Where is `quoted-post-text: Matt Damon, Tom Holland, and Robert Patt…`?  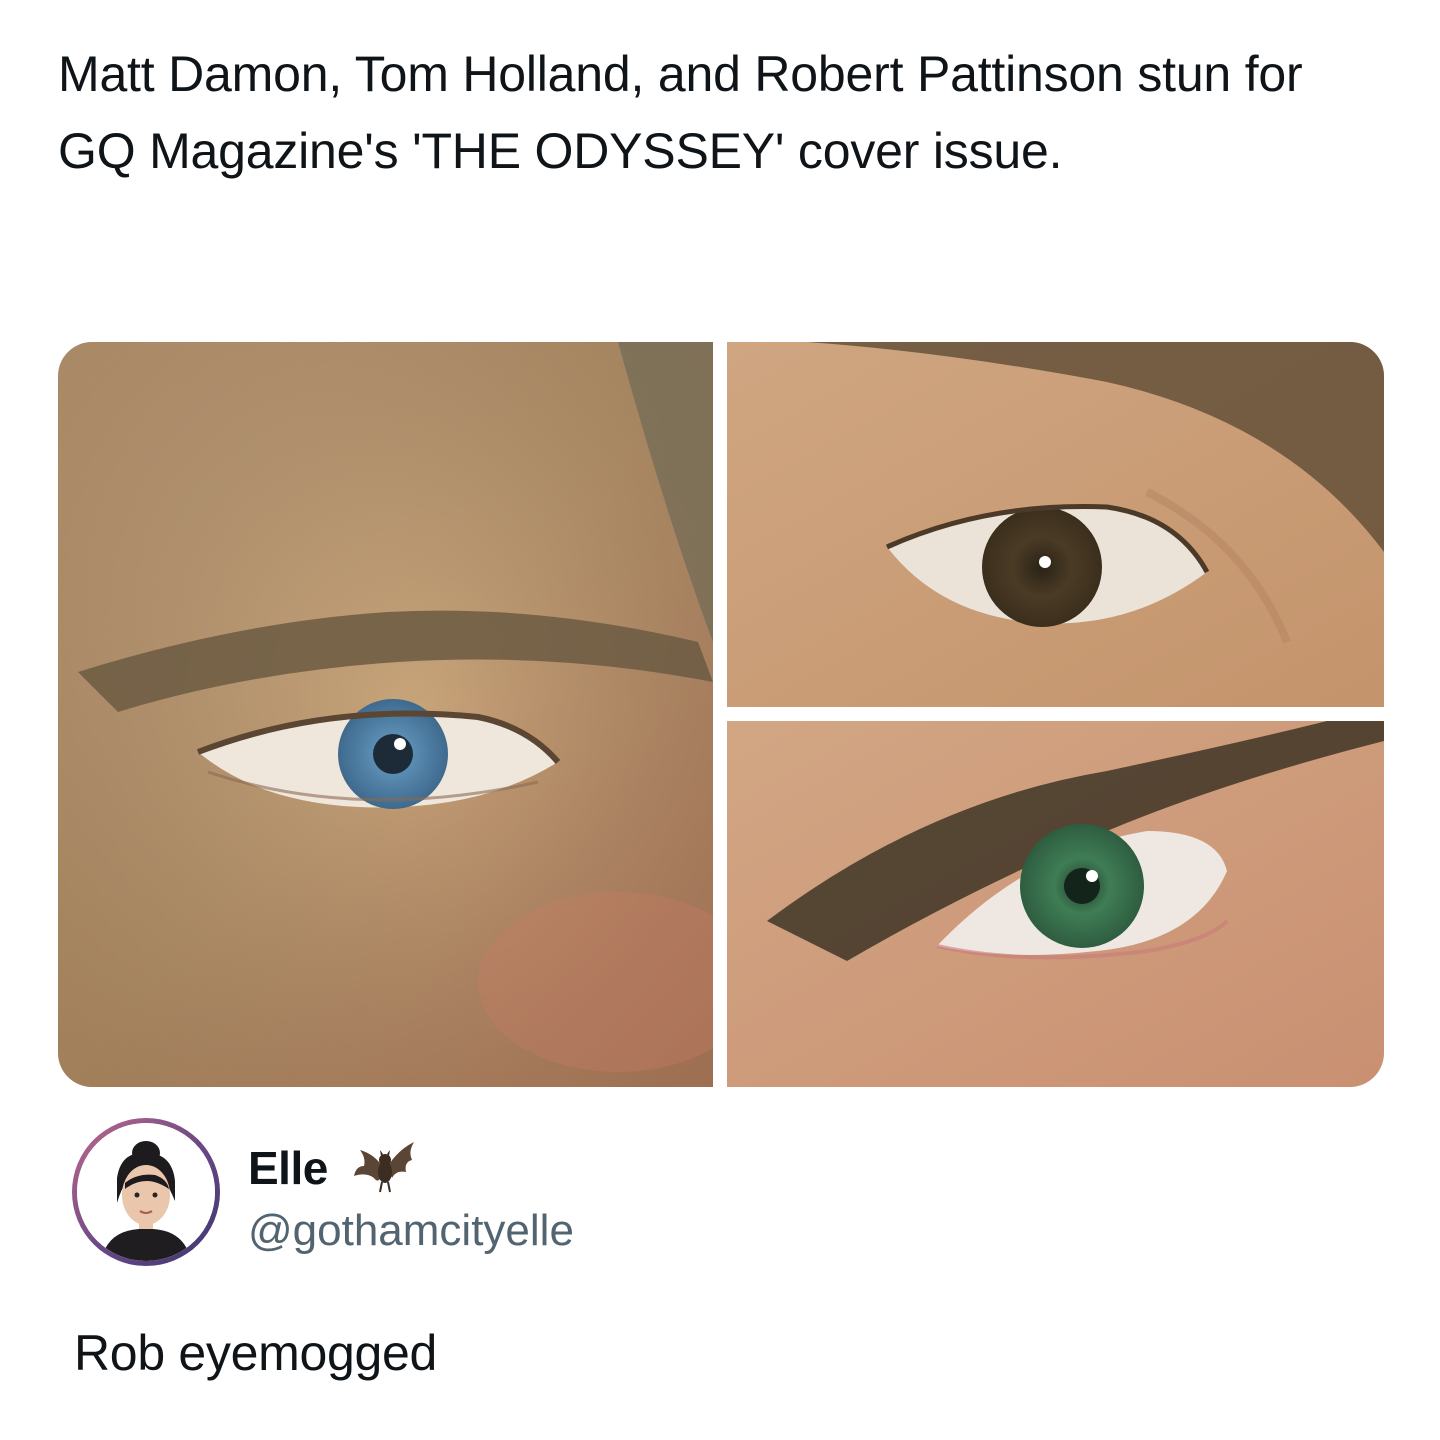
quoted-post-text: Matt Damon, Tom Holland, and Robert Patt… is located at coordinates (680, 112).